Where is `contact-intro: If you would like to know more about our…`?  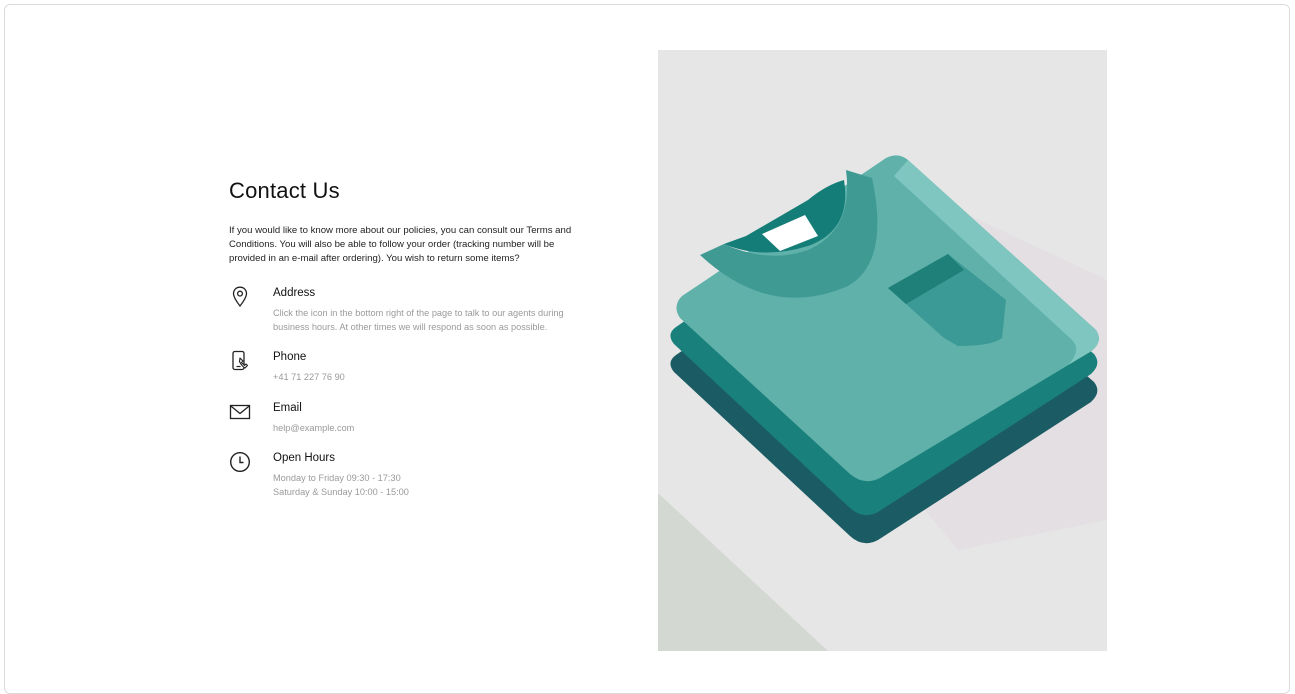
contact-intro: If you would like to know more about our… is located at coordinates (400, 244).